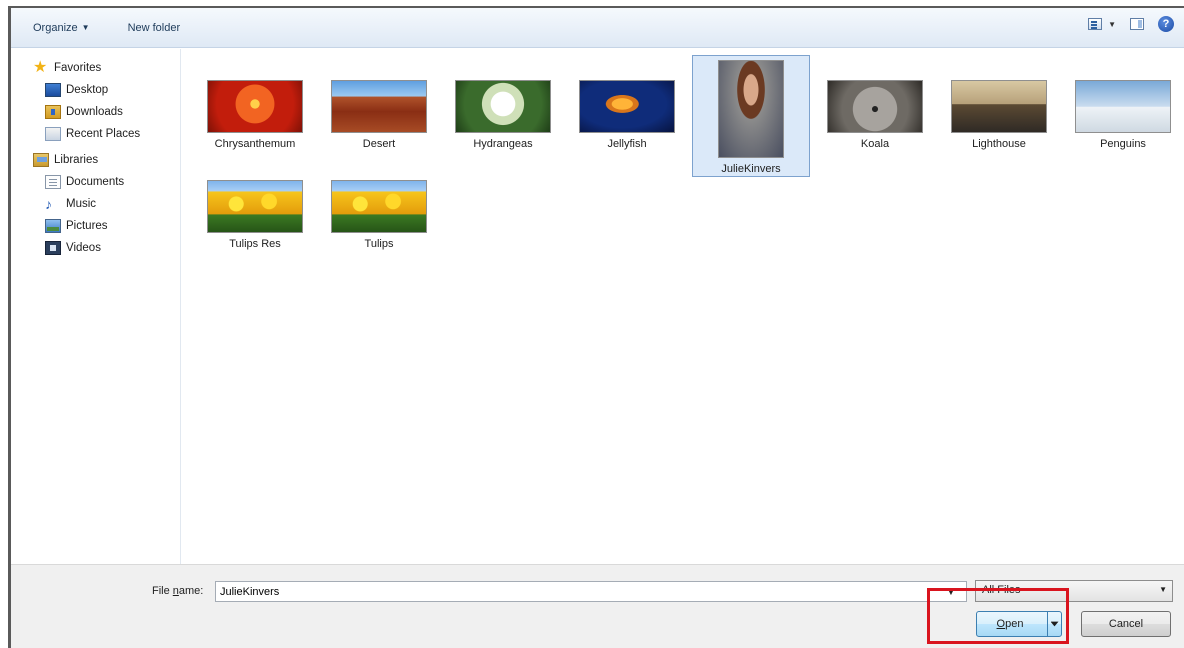 The image size is (1184, 648). Describe the element at coordinates (999, 144) in the screenshot. I see `file-label: Lighthouse` at that location.